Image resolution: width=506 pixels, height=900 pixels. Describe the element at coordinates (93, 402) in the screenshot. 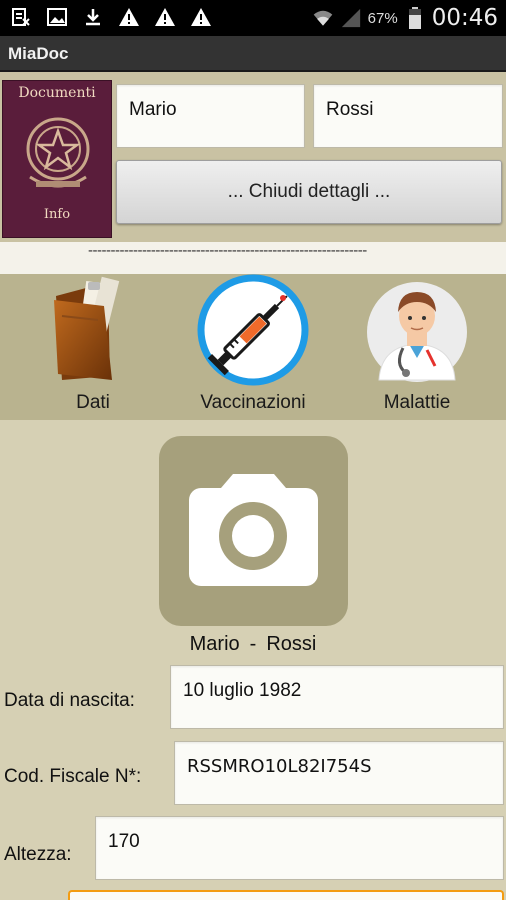

I see `nav-label: Dati` at that location.